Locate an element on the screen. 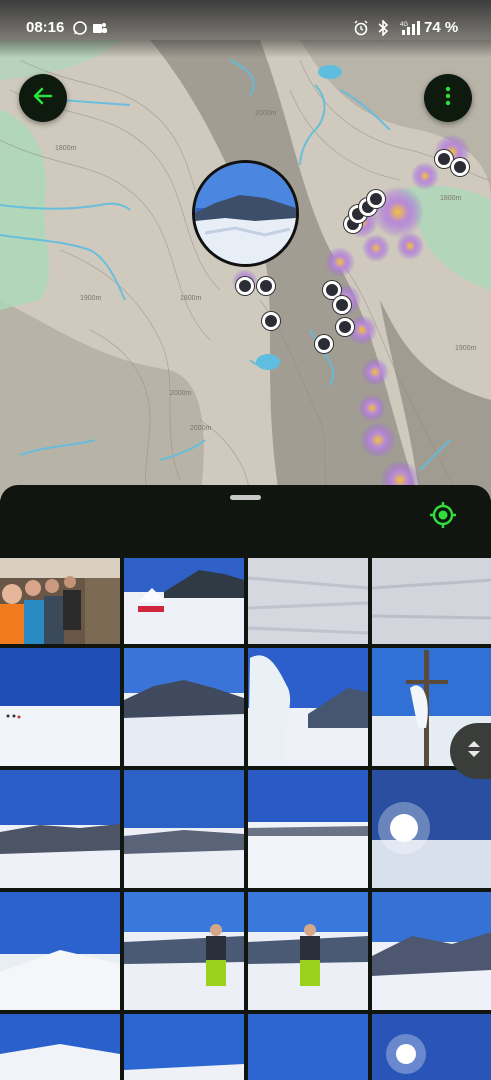 The height and width of the screenshot is (1080, 491). battery-level: 74 % is located at coordinates (441, 27).